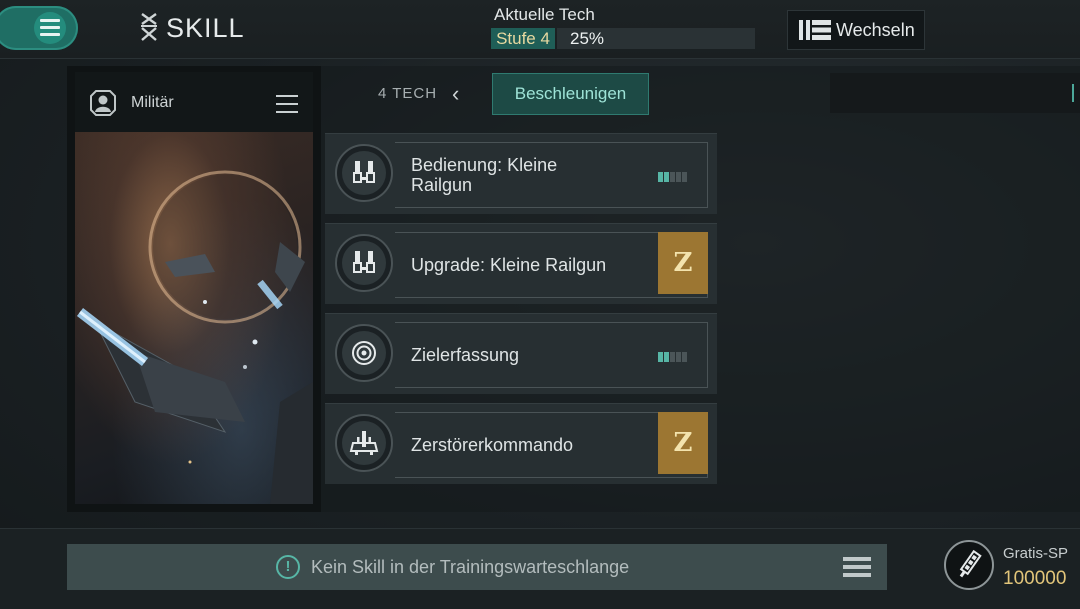 The image size is (1080, 609). Describe the element at coordinates (523, 38) in the screenshot. I see `tech-level-badge: Stufe 4` at that location.